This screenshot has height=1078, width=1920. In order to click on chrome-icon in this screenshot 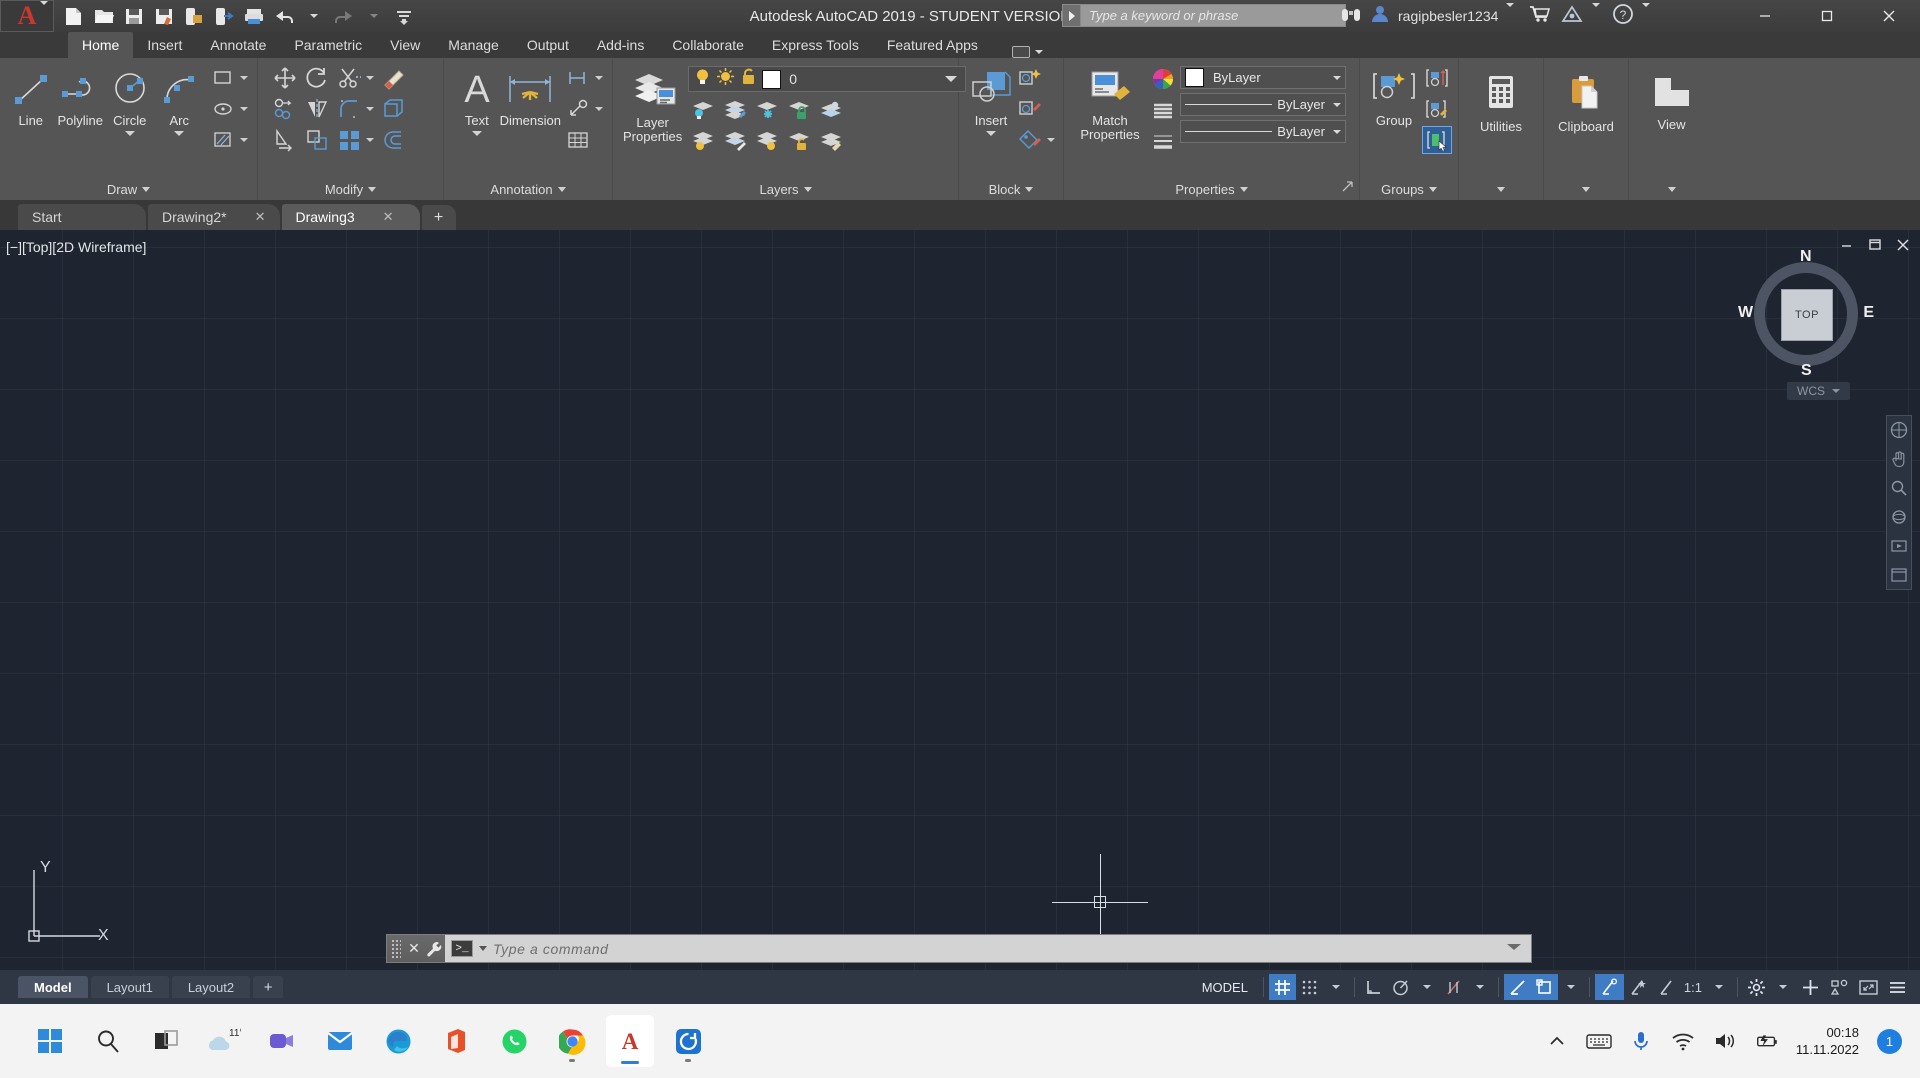, I will do `click(572, 1041)`.